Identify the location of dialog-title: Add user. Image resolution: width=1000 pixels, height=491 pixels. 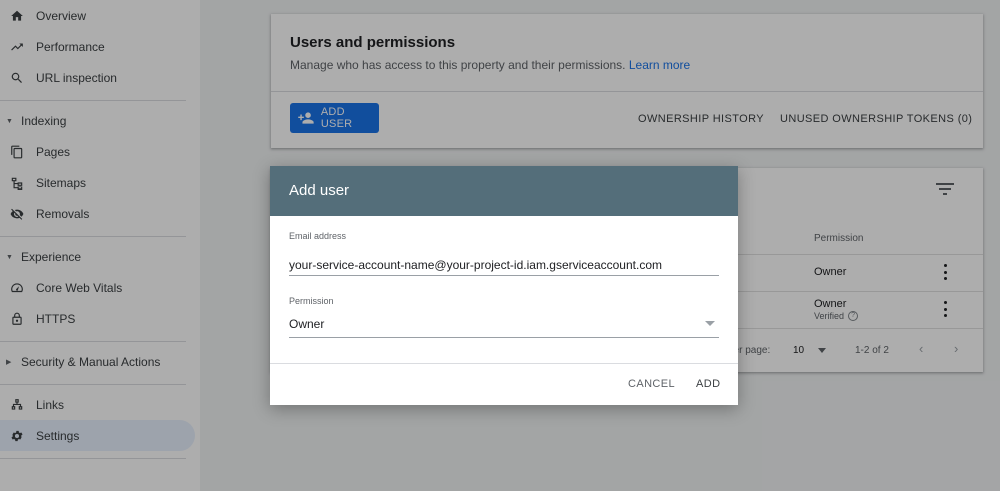
(319, 190).